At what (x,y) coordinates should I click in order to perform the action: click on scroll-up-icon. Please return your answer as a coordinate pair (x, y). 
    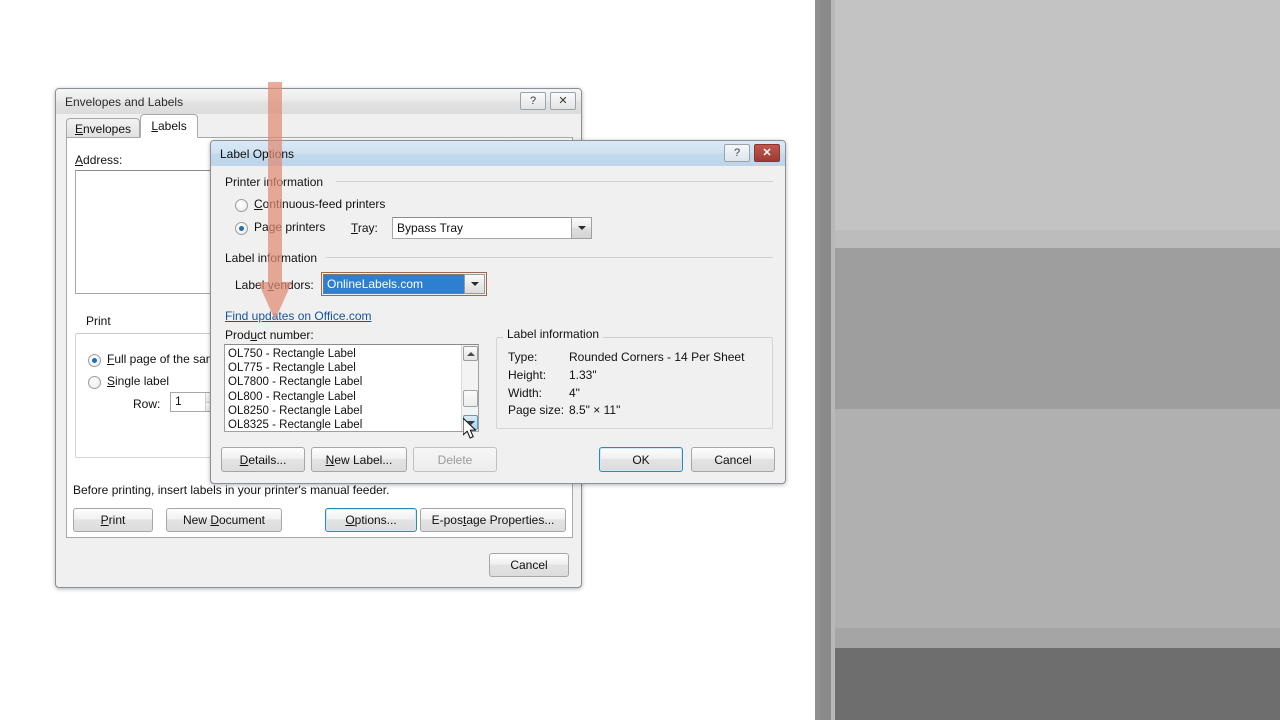
    Looking at the image, I should click on (470, 353).